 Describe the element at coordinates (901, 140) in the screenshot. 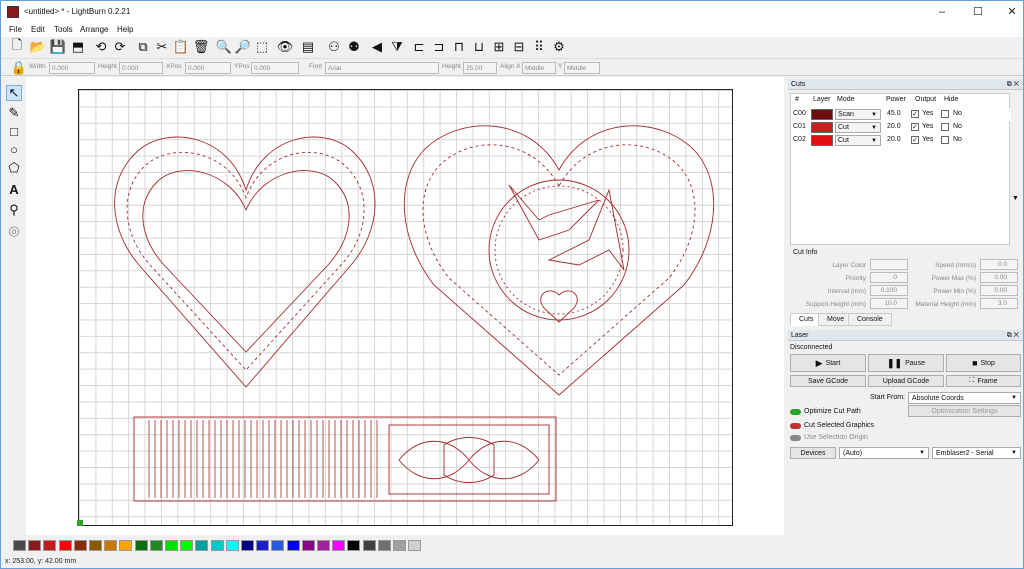

I see `table-row: C02 Cut ▼ 20.0 ✓ Yes No` at that location.